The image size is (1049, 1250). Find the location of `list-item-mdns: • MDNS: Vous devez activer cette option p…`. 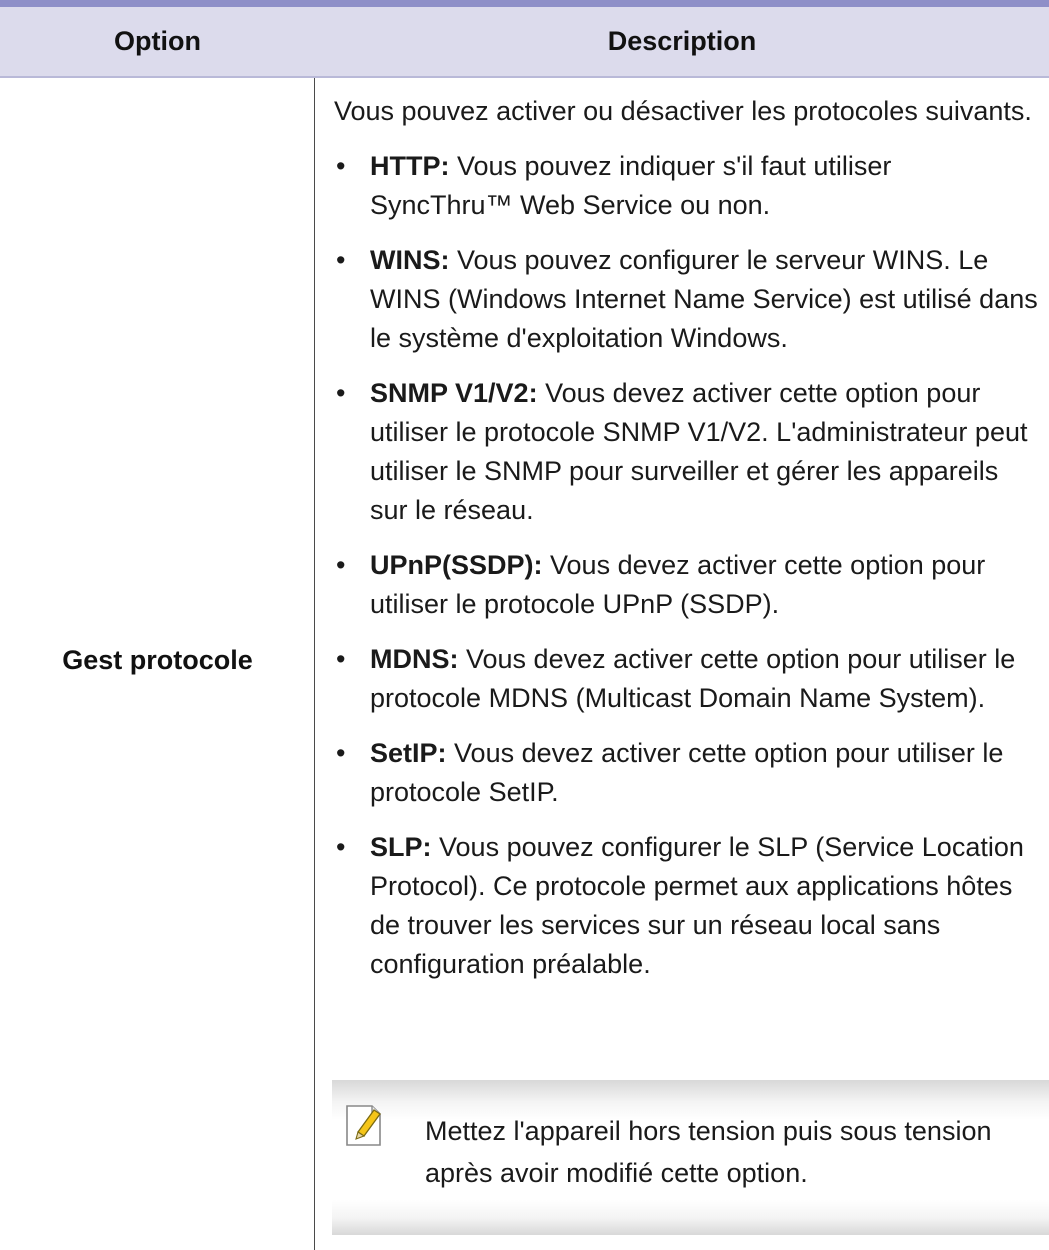

list-item-mdns: • MDNS: Vous devez activer cette option p… is located at coordinates (686, 679).